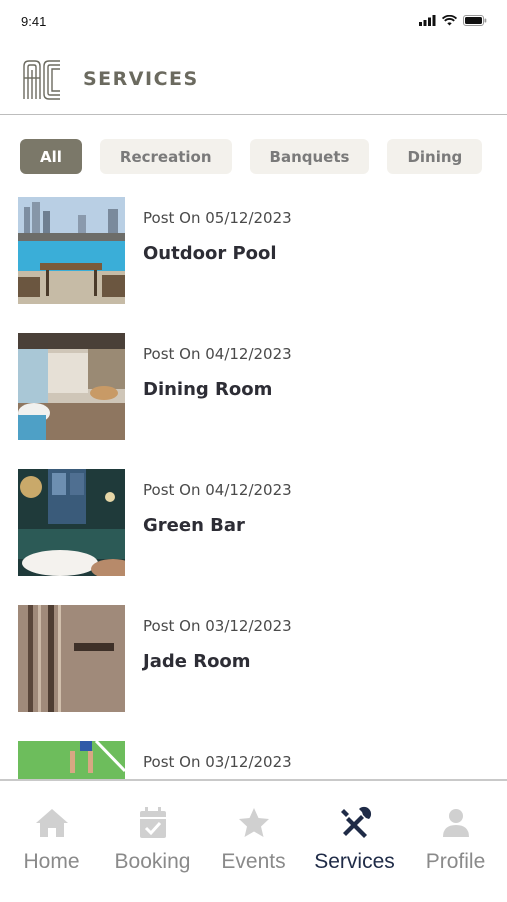 Image resolution: width=507 pixels, height=902 pixels. What do you see at coordinates (51, 156) in the screenshot?
I see `filter-chip-all: All` at bounding box center [51, 156].